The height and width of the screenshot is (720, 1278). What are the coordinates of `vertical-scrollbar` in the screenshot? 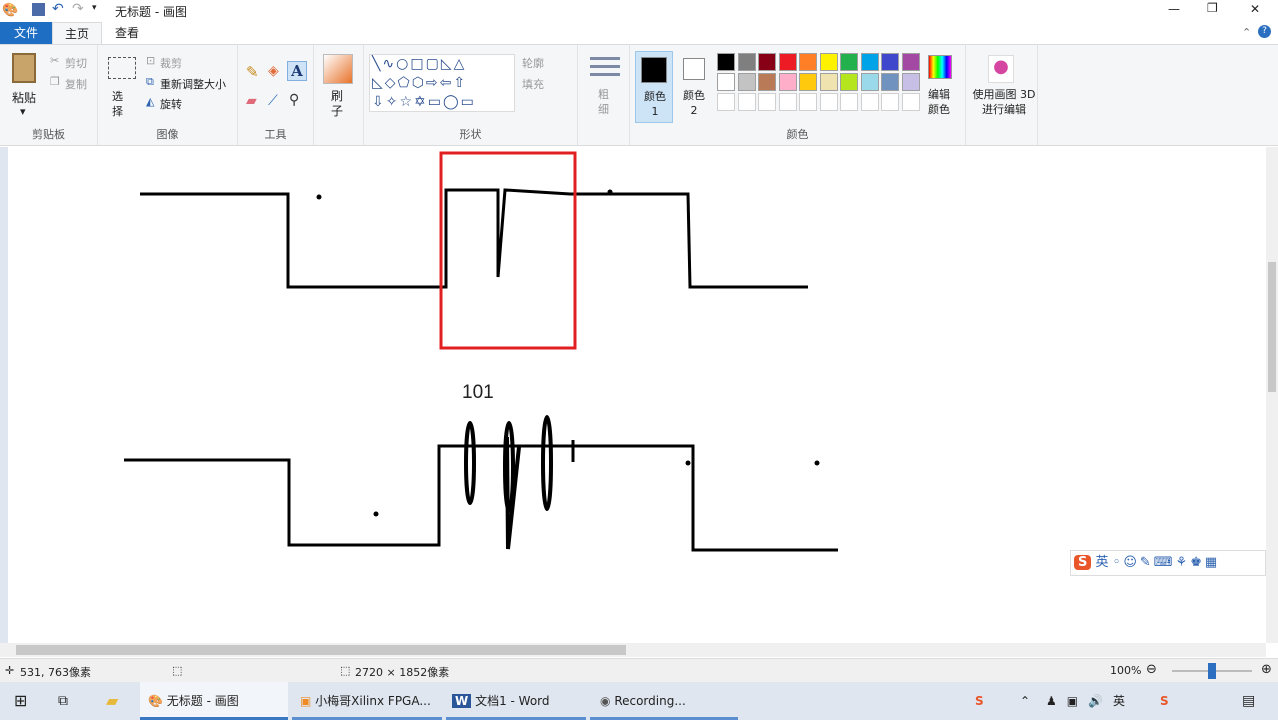 It's located at (1272, 395).